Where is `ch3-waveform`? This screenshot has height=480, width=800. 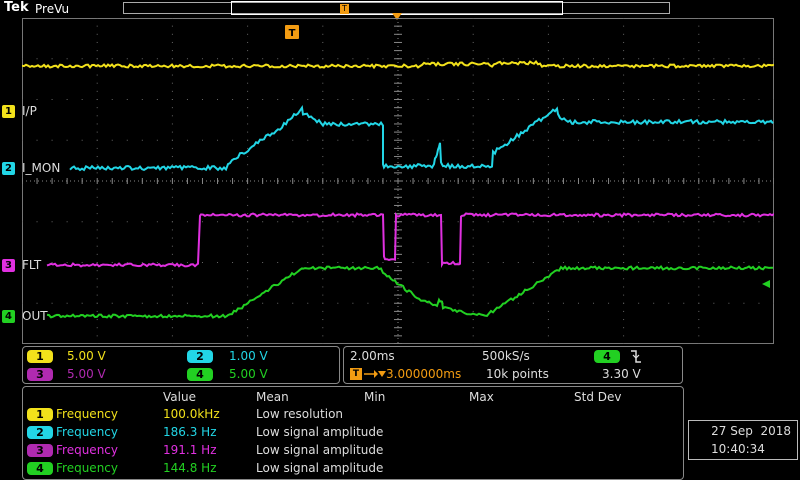
ch3-waveform is located at coordinates (410, 240).